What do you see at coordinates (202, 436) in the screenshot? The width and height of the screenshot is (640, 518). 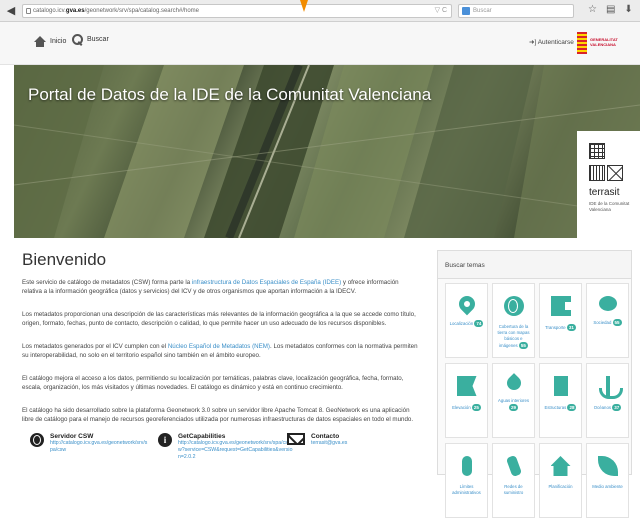 I see `getcapabilities-title: GetCapabilities` at bounding box center [202, 436].